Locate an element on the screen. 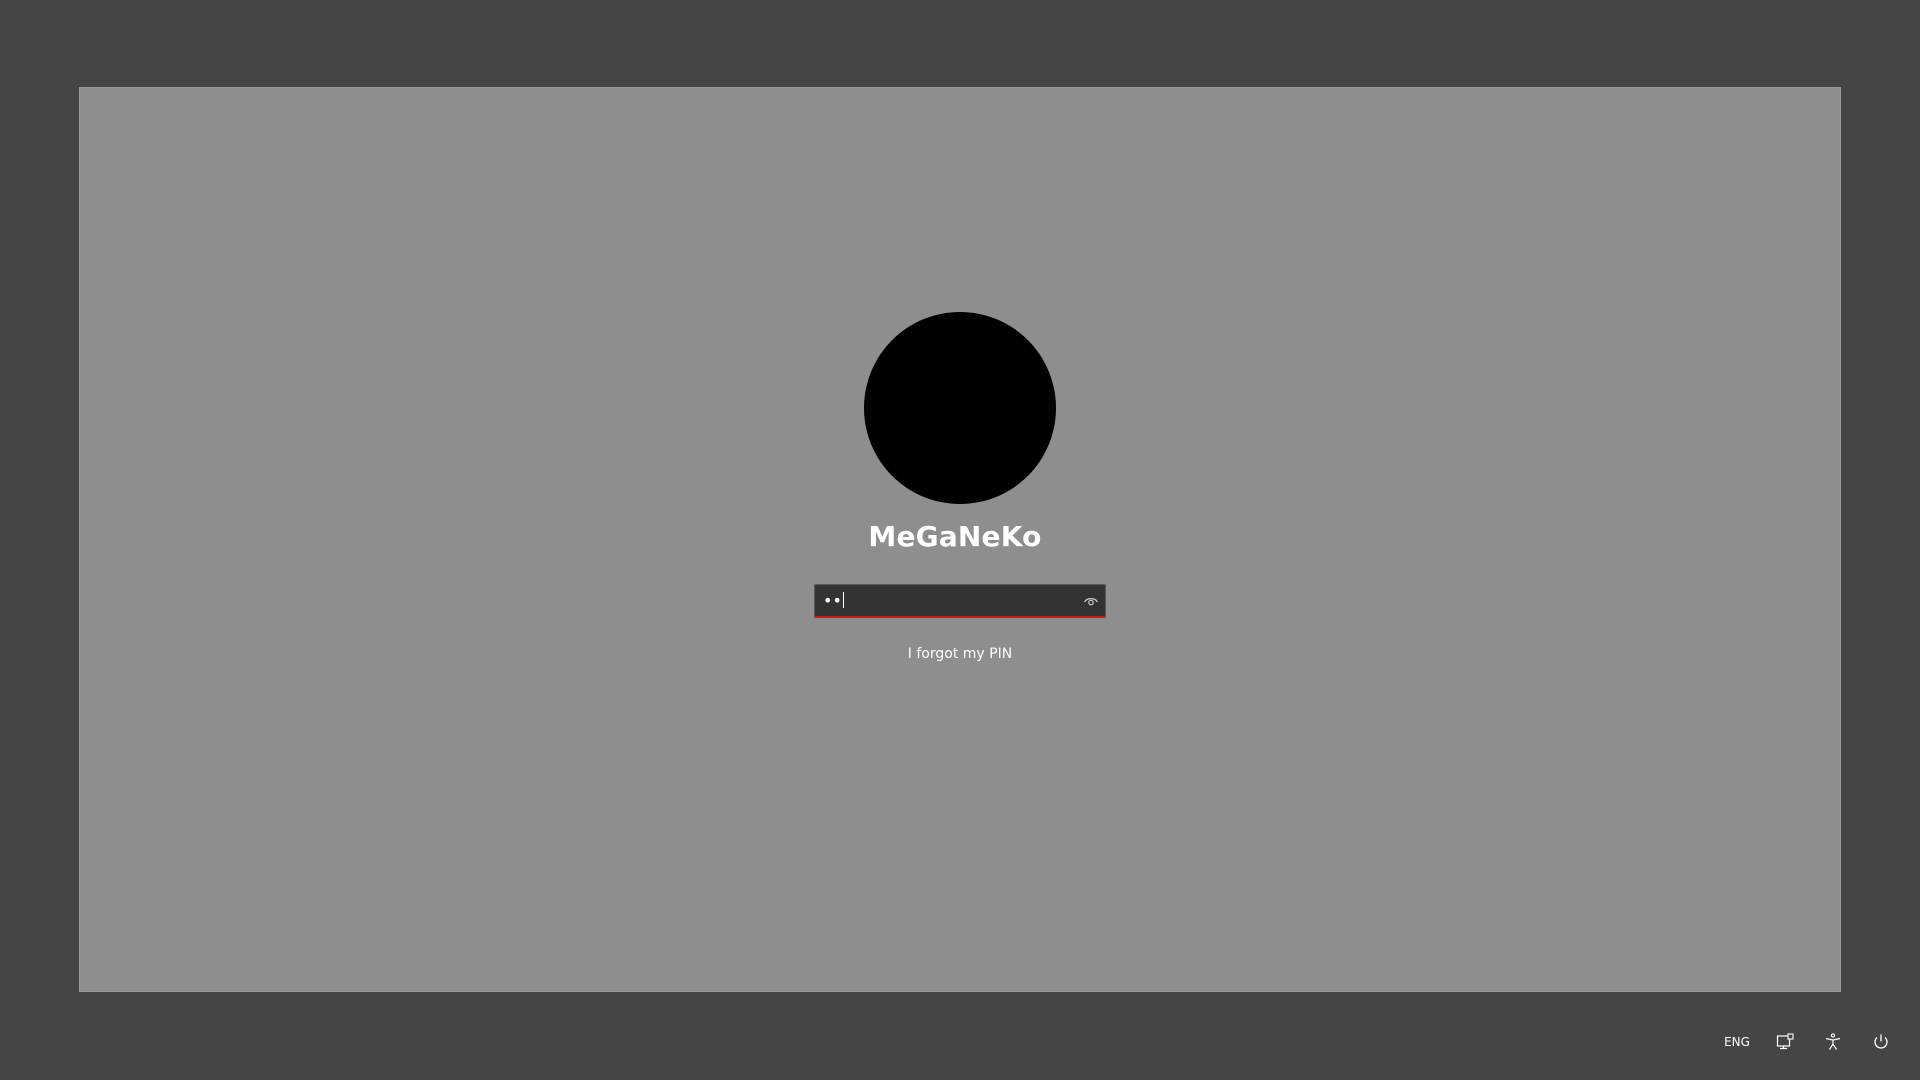  power-icon is located at coordinates (1881, 1042).